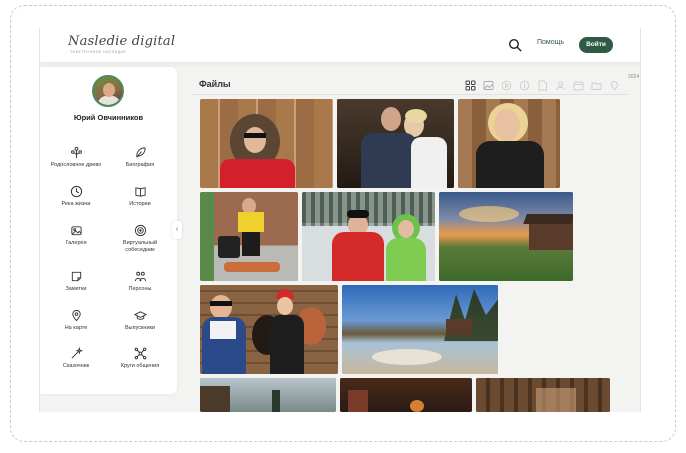 This screenshot has height=453, width=686. Describe the element at coordinates (515, 45) in the screenshot. I see `search-icon` at that location.